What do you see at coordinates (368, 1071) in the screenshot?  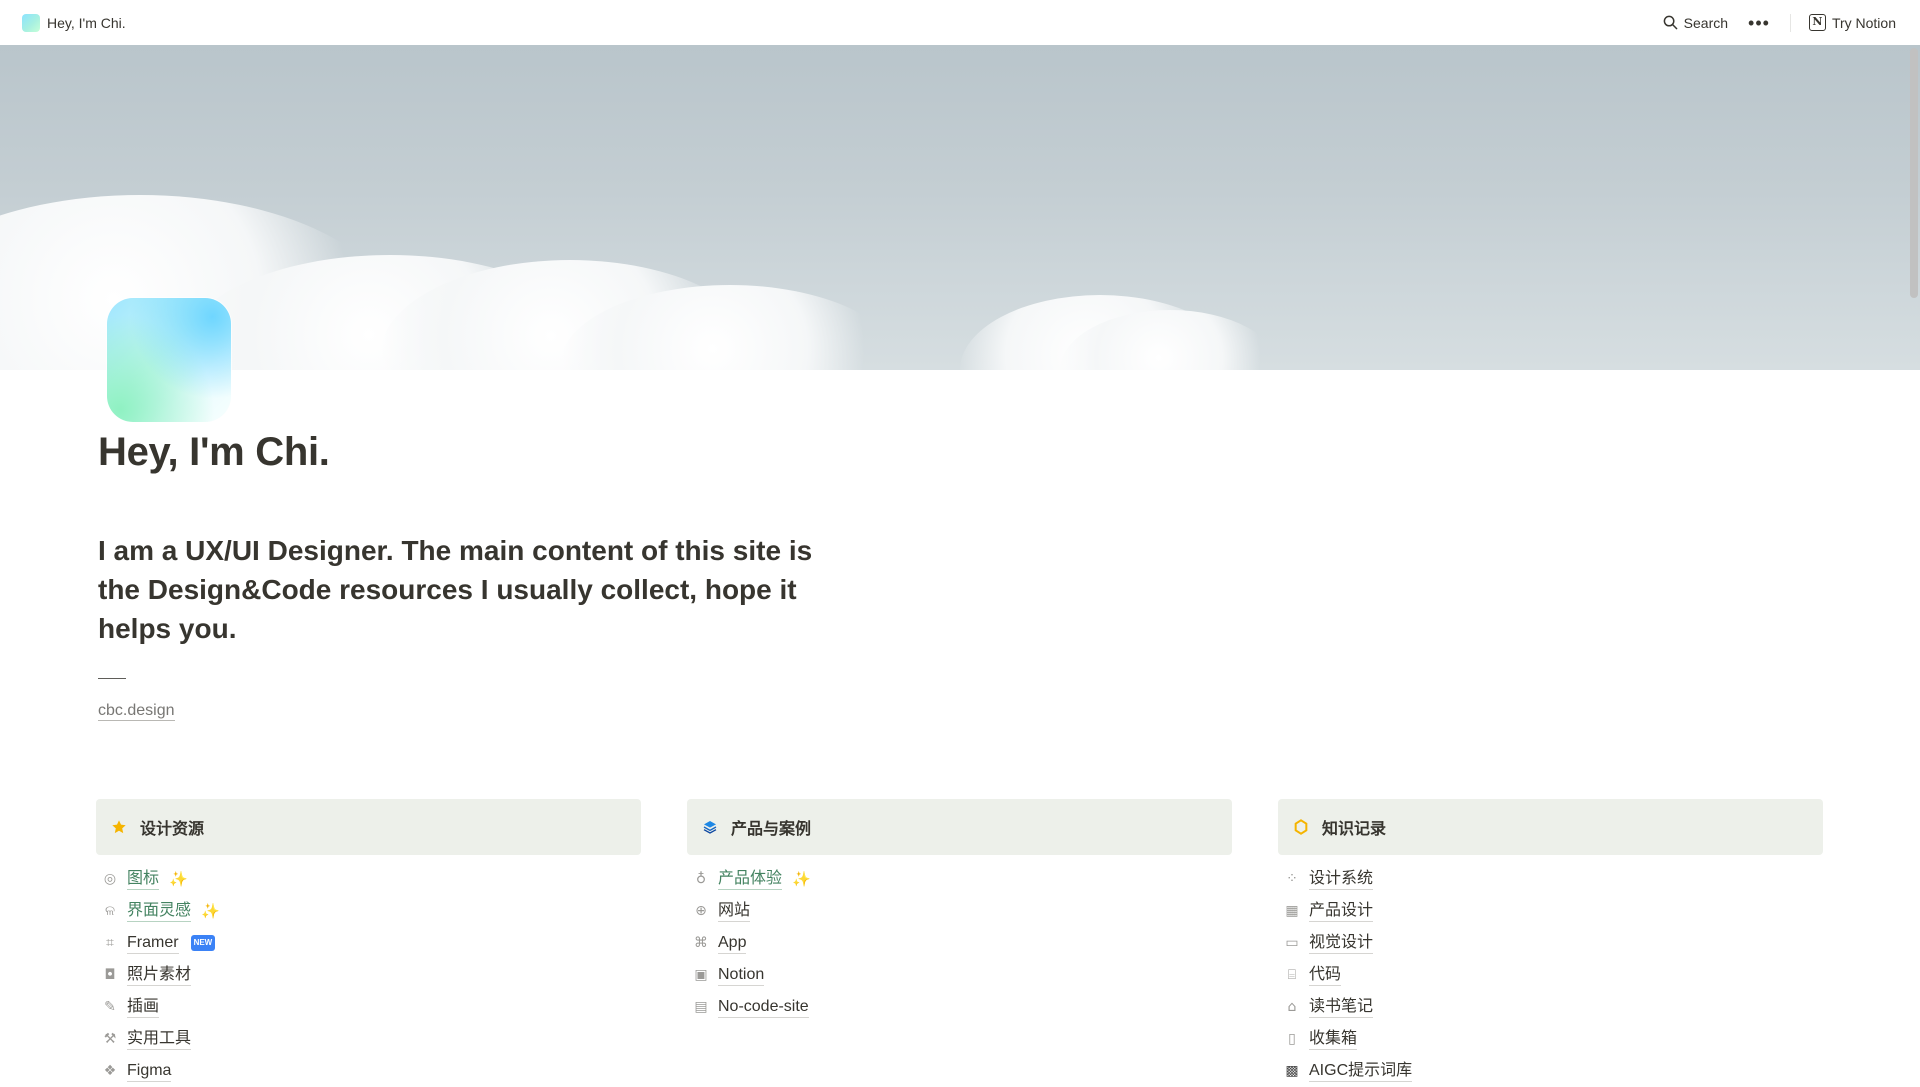 I see `list-item: ❖ Figma` at bounding box center [368, 1071].